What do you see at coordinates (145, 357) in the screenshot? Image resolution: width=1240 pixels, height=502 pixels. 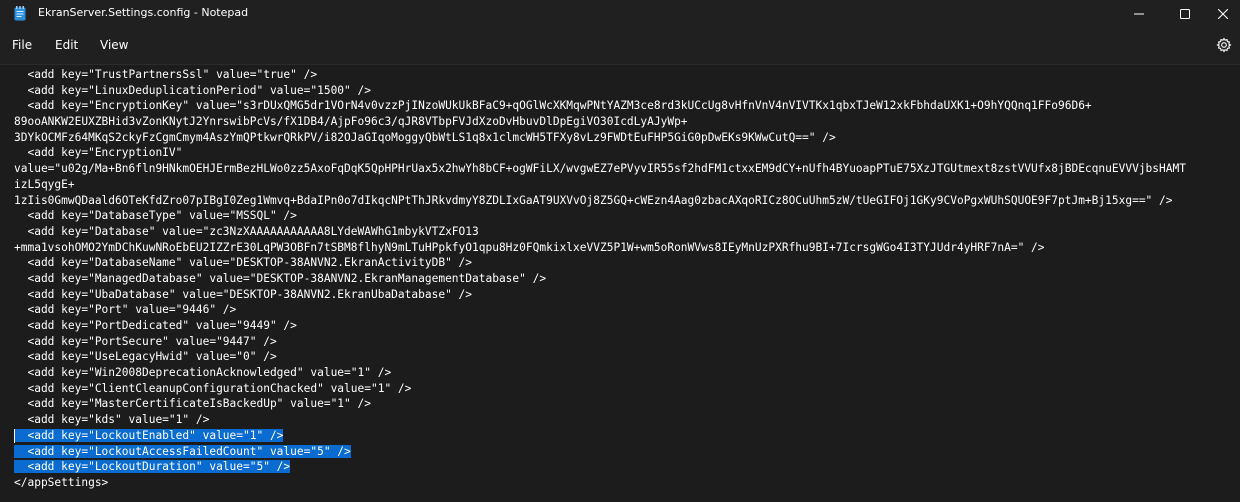 I see `editor-line: <add key="UseLegacyHwid" value="0" />` at bounding box center [145, 357].